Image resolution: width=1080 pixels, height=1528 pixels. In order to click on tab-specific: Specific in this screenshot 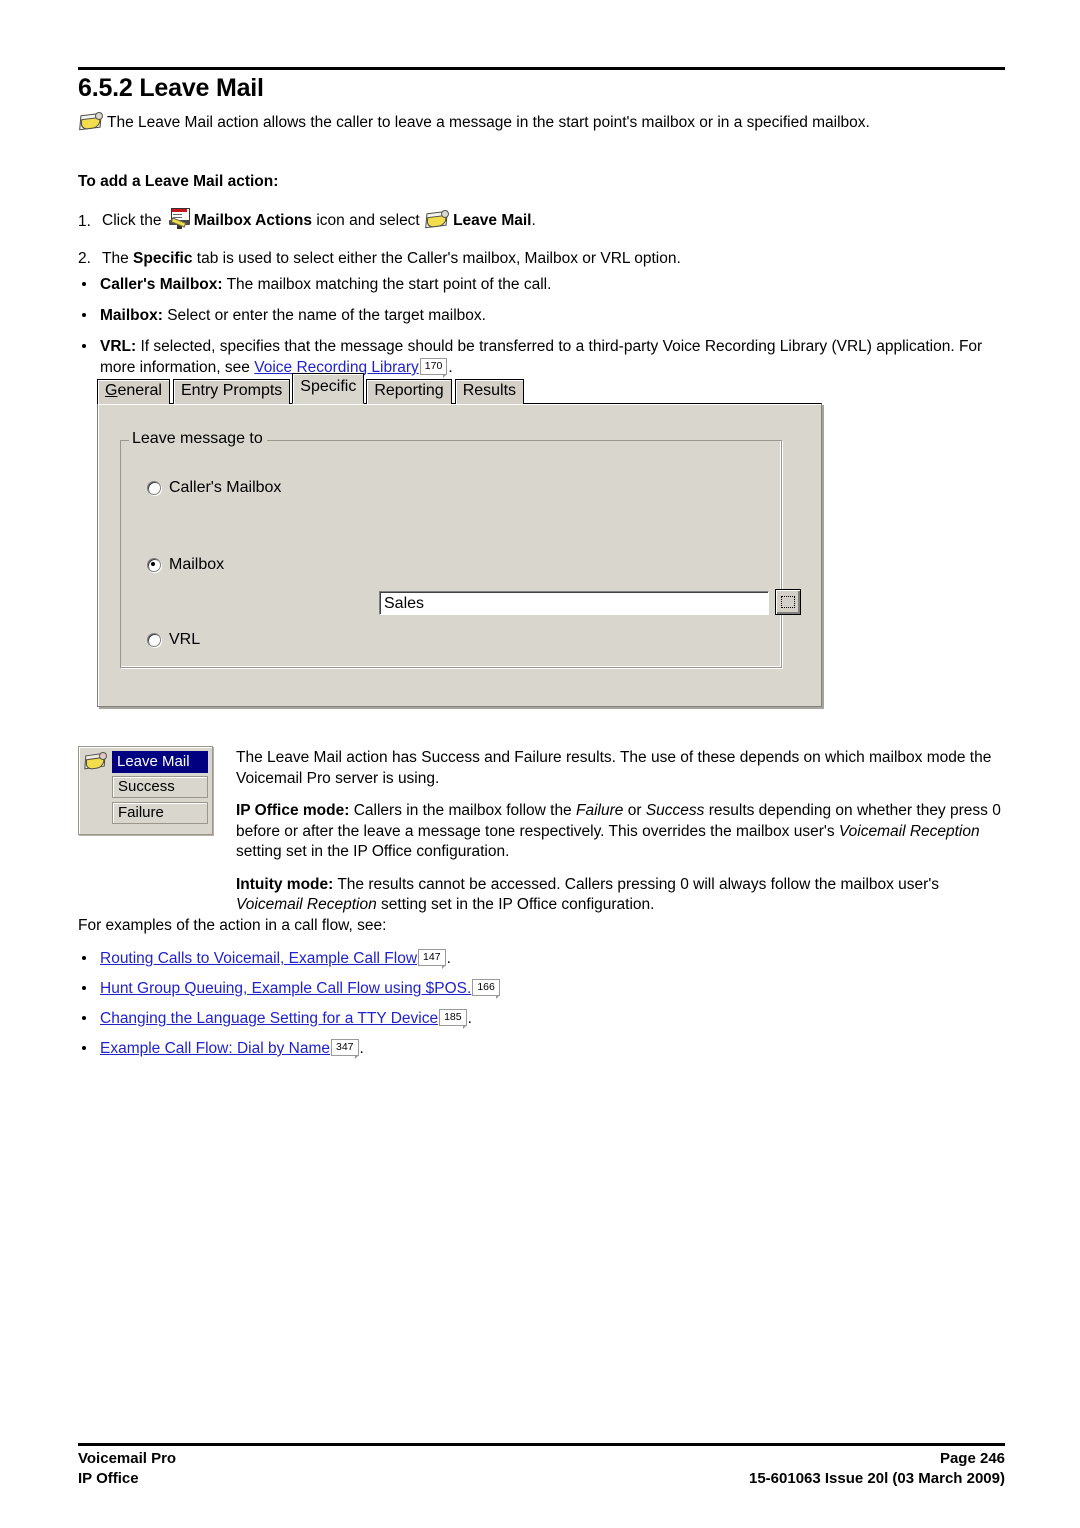, I will do `click(328, 388)`.